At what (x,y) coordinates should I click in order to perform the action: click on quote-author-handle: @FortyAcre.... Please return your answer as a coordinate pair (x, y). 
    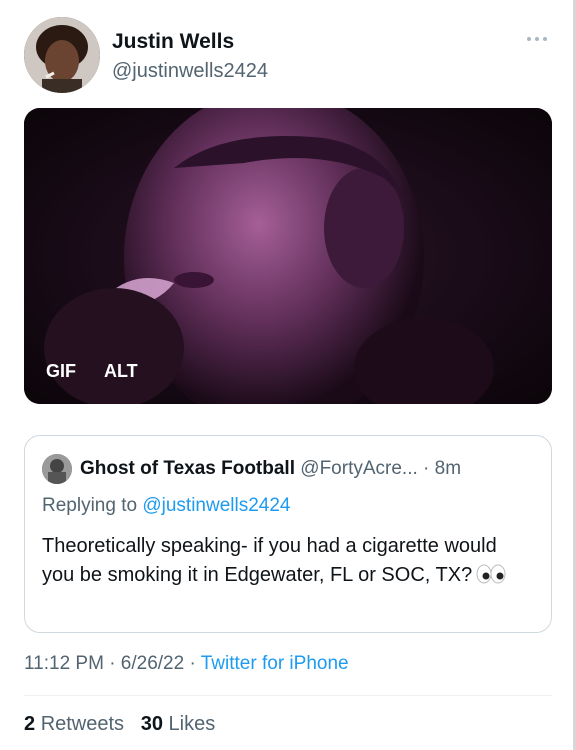
    Looking at the image, I should click on (358, 468).